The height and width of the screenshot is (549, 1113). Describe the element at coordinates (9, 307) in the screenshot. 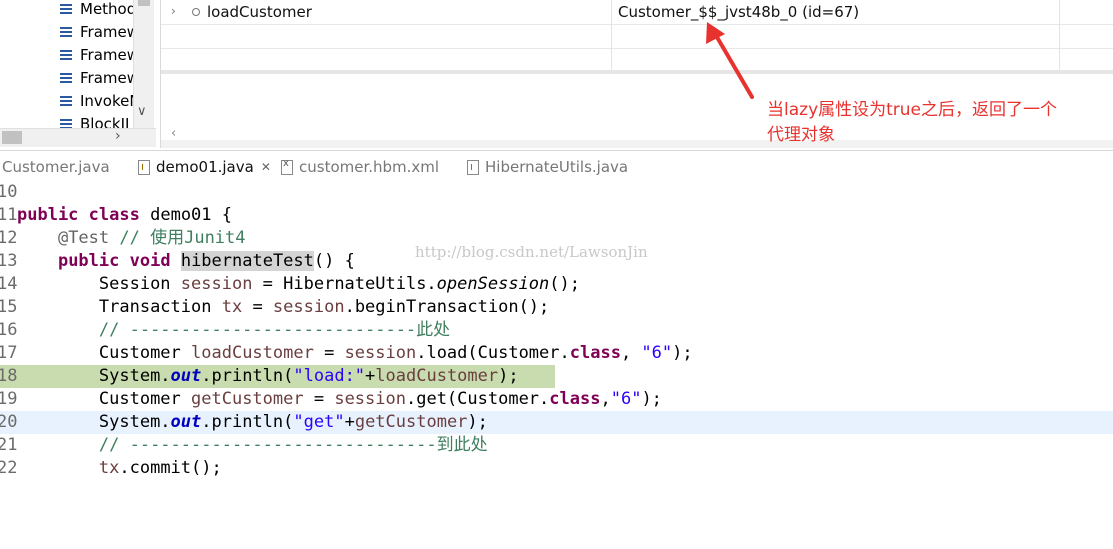

I see `line-number: 15` at that location.